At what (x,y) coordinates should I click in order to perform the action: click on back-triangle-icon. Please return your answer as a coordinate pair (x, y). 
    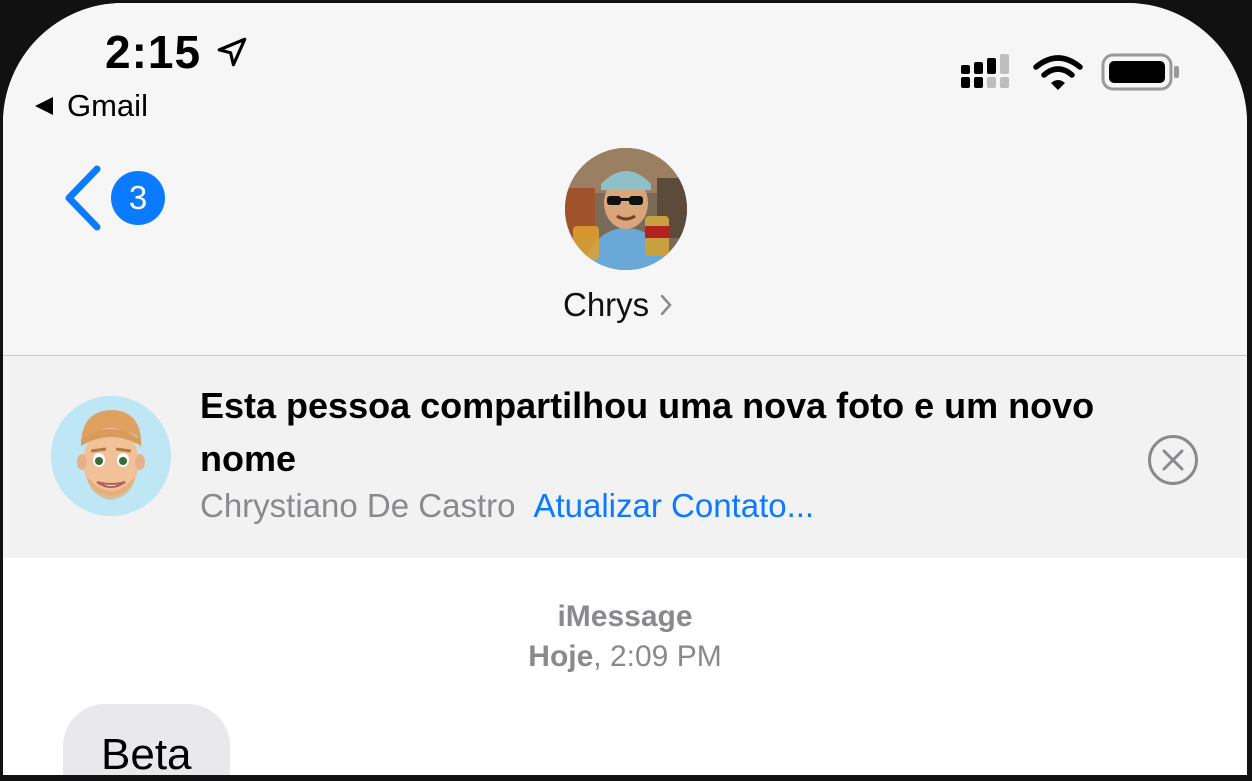
    Looking at the image, I should click on (44, 106).